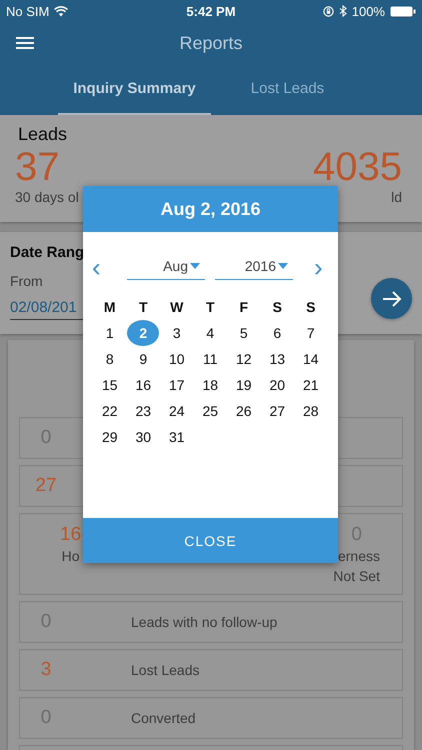  I want to click on day-cell: 3, so click(176, 333).